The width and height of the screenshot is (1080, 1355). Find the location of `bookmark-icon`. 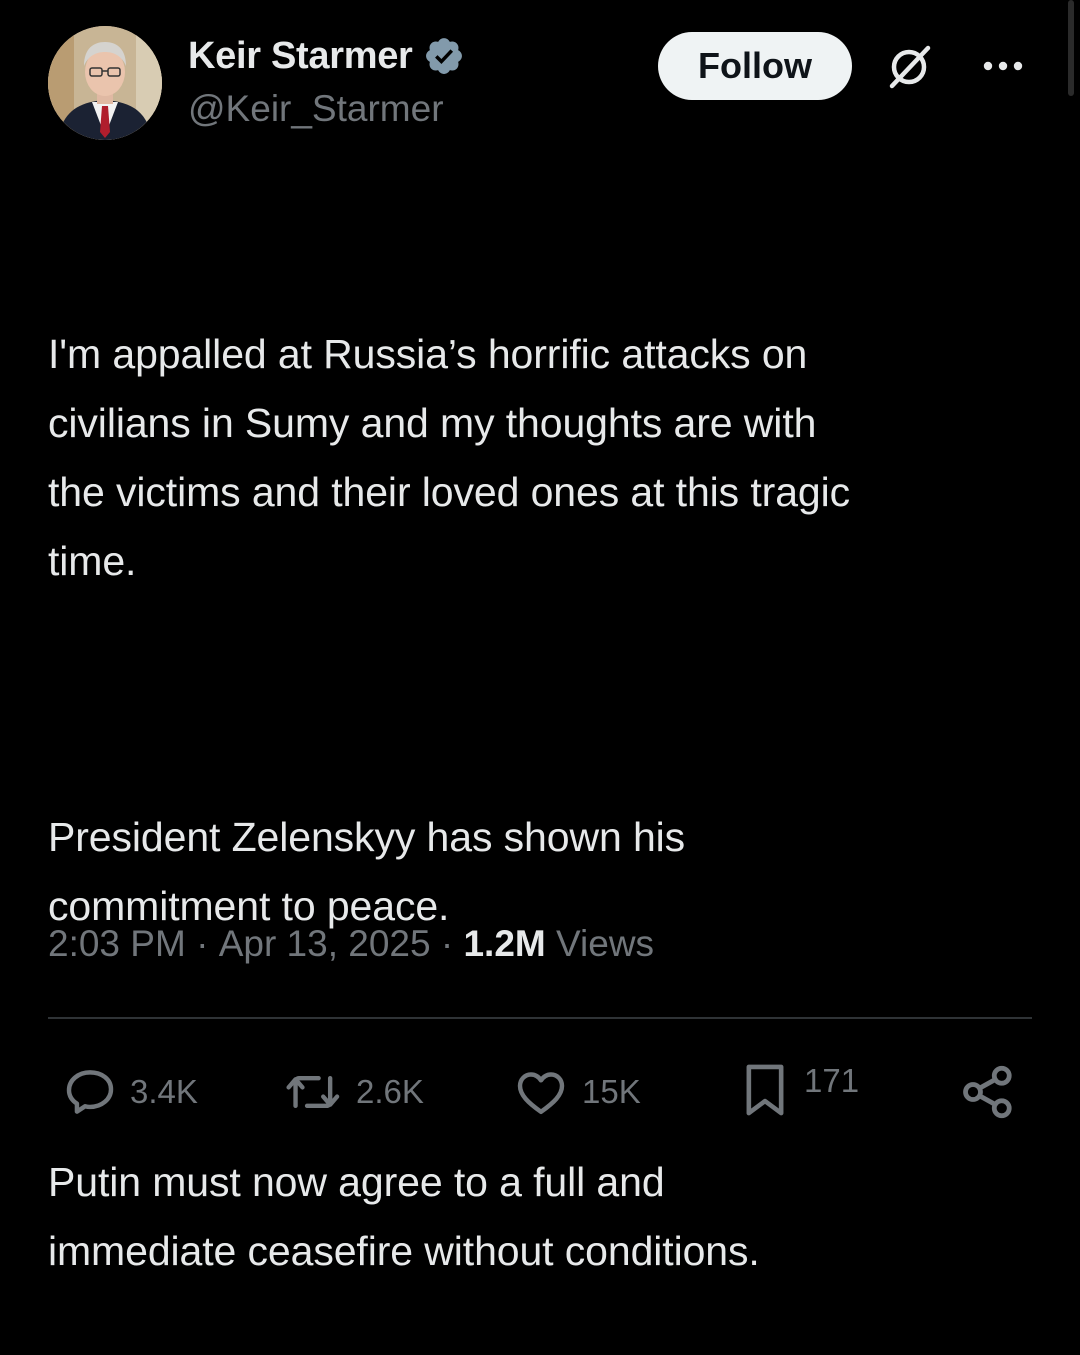

bookmark-icon is located at coordinates (765, 1090).